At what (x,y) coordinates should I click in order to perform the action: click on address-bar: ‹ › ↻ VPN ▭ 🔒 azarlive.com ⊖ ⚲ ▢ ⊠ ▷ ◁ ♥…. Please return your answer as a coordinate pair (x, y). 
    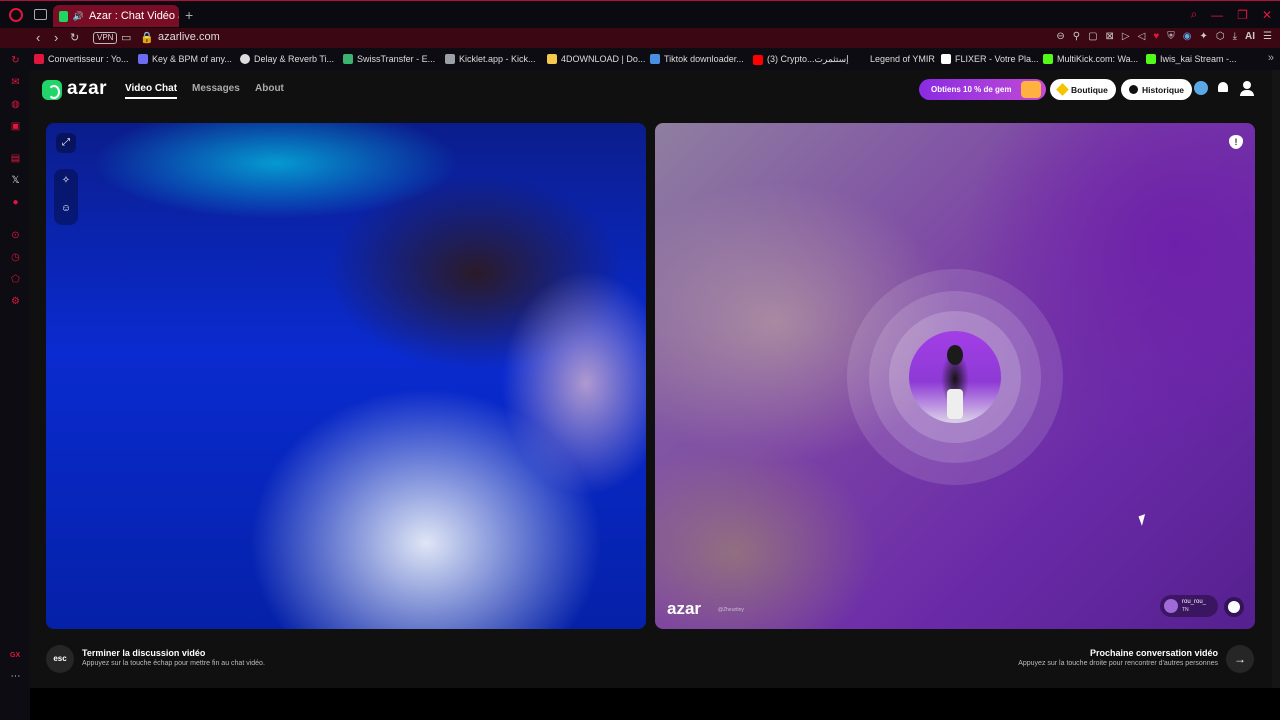
    Looking at the image, I should click on (640, 38).